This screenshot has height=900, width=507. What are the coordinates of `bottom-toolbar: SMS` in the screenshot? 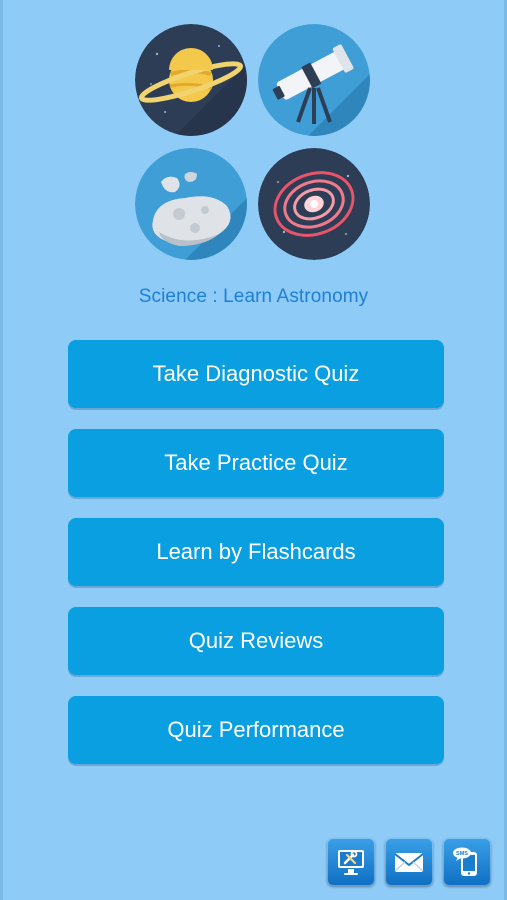 It's located at (409, 862).